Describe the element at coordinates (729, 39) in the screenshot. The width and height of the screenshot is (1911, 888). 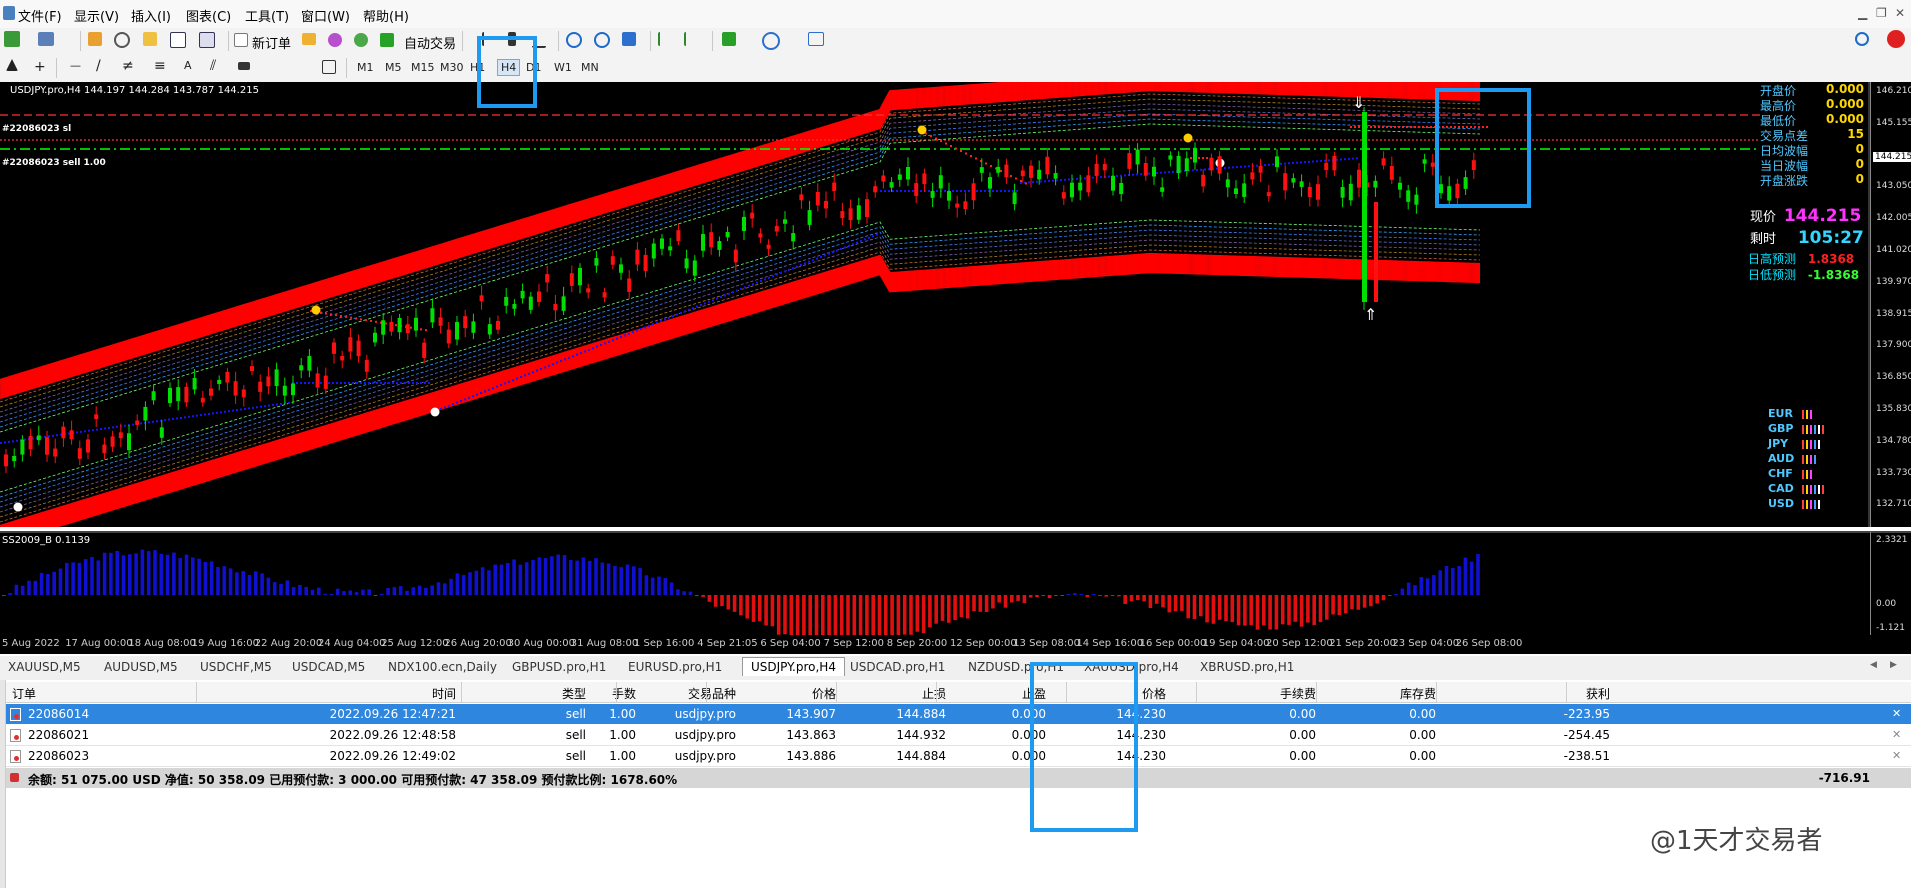
I see `indicators-icon` at that location.